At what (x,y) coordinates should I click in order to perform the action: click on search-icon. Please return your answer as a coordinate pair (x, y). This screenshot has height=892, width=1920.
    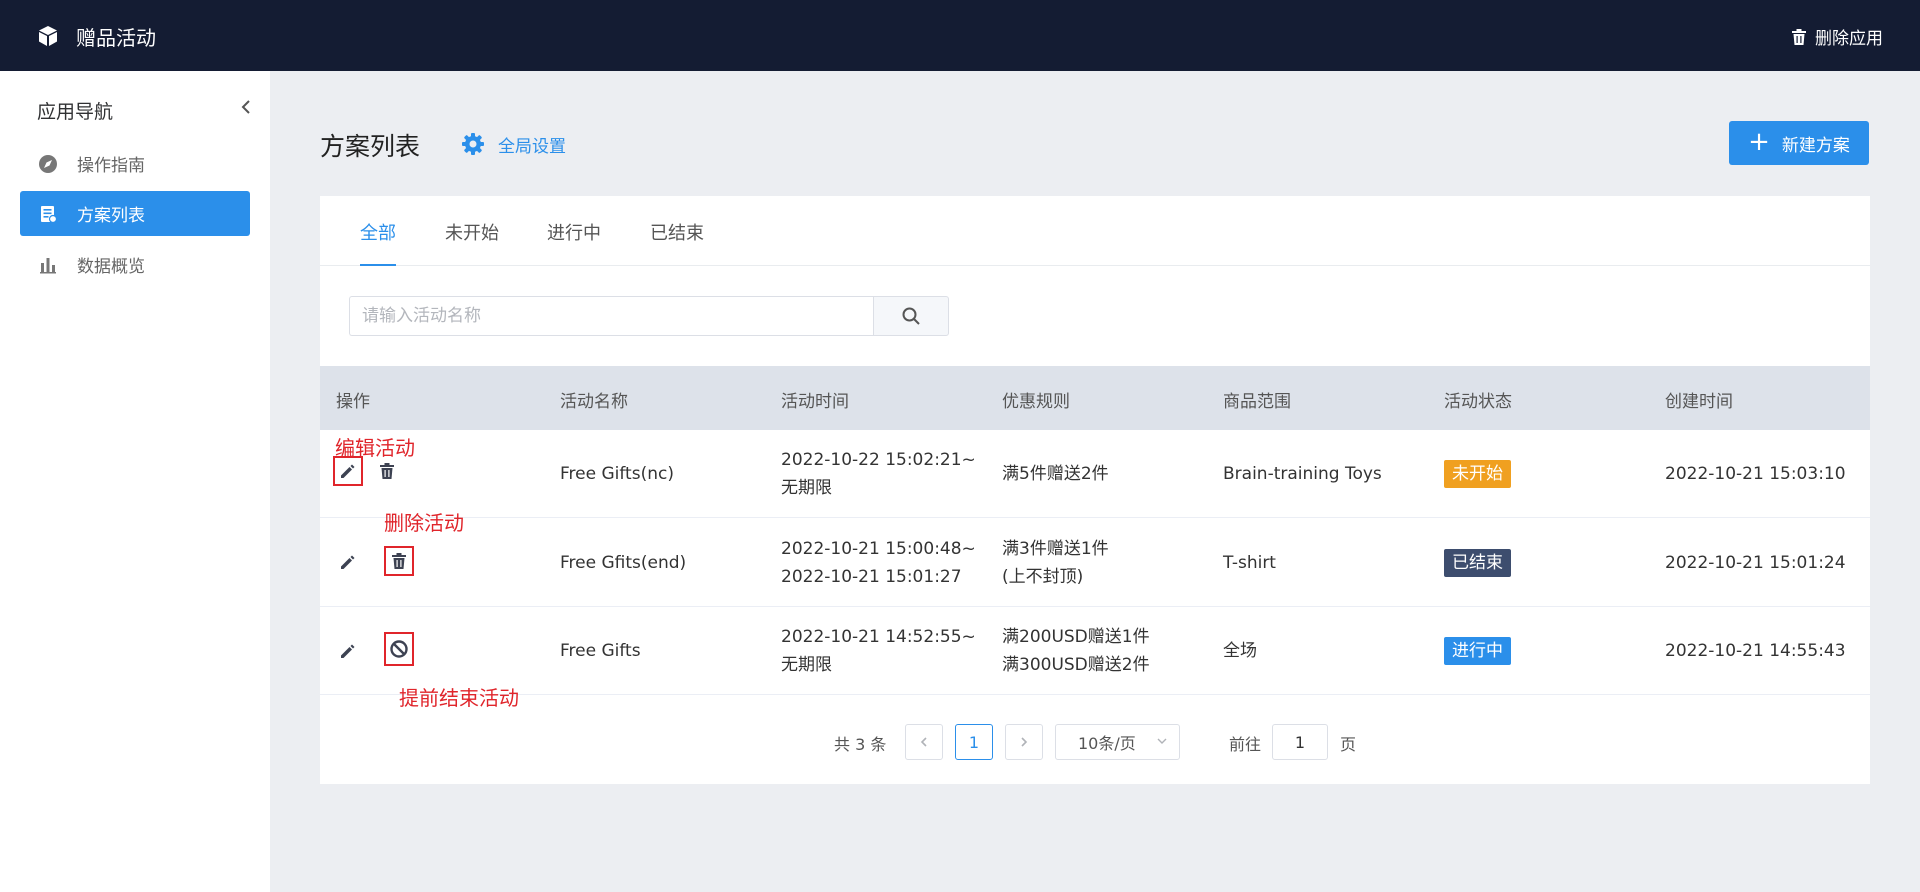
    Looking at the image, I should click on (911, 316).